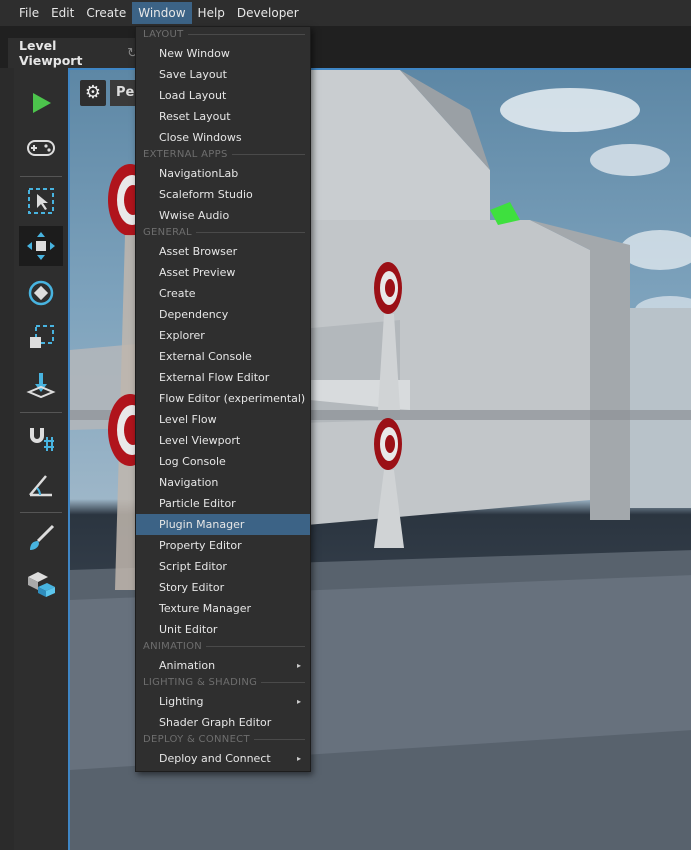  I want to click on menu-item-flow-editor: Flow Editor (experimental), so click(223, 398).